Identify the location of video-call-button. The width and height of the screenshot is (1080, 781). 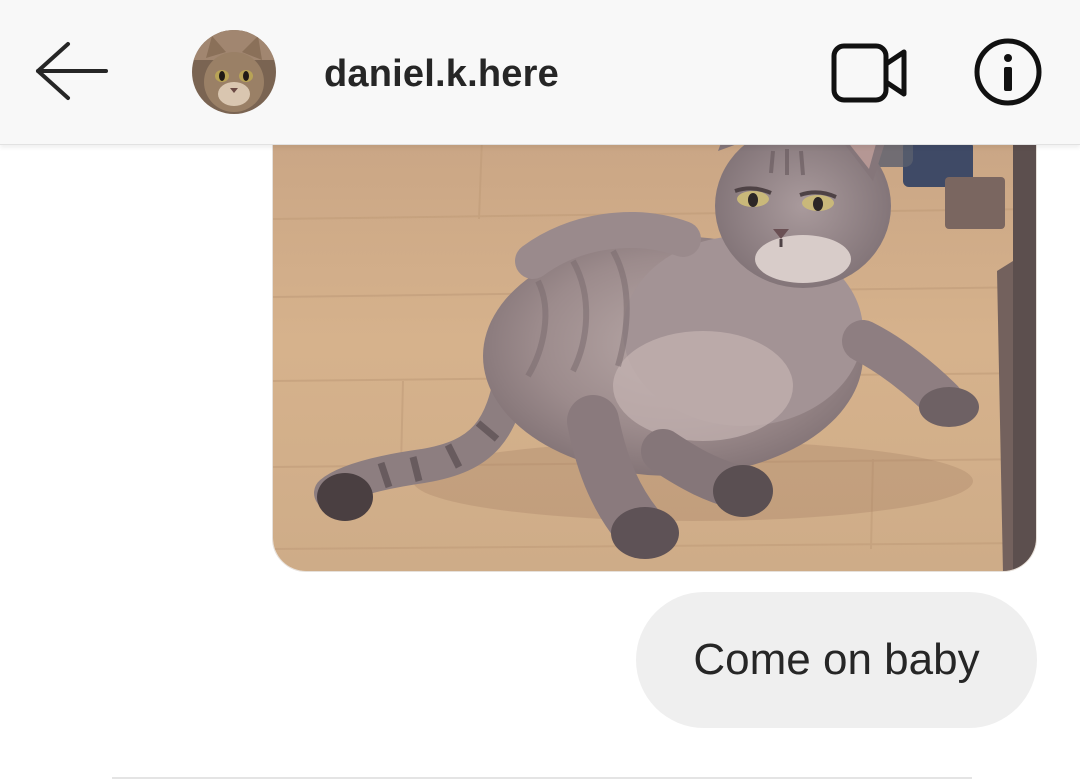
(870, 73).